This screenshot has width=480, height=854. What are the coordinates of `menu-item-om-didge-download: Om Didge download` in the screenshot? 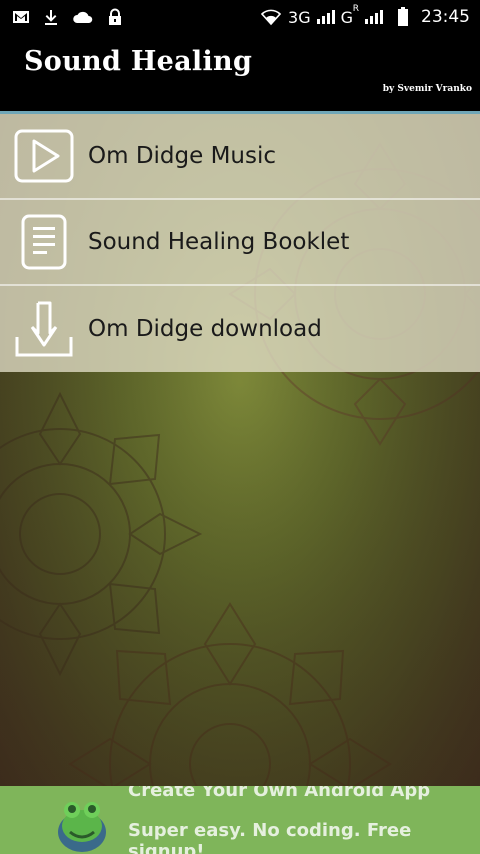 It's located at (240, 329).